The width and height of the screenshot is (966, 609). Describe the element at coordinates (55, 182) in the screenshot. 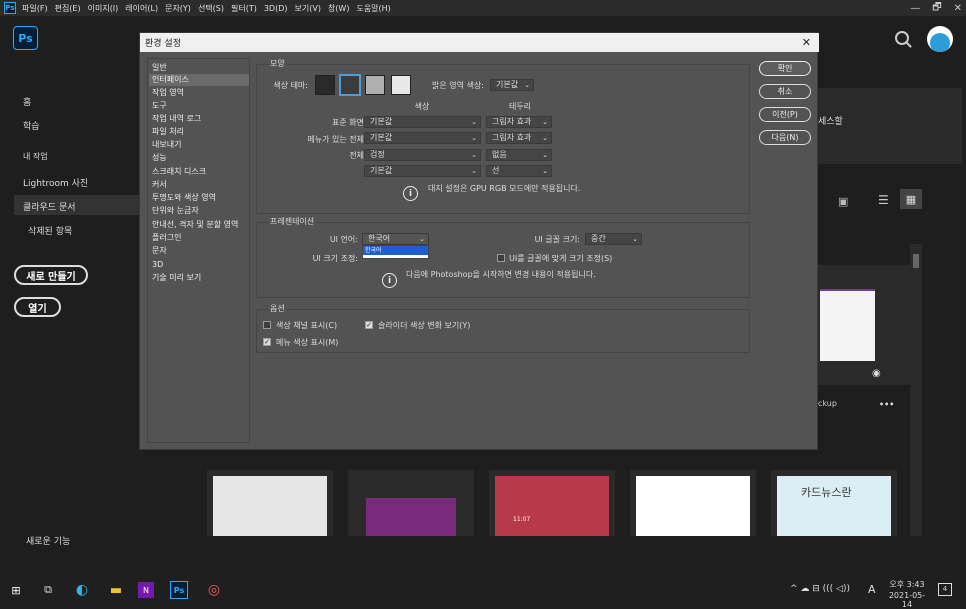

I see `nav-lightroom-photos: Lightroom 사진` at that location.